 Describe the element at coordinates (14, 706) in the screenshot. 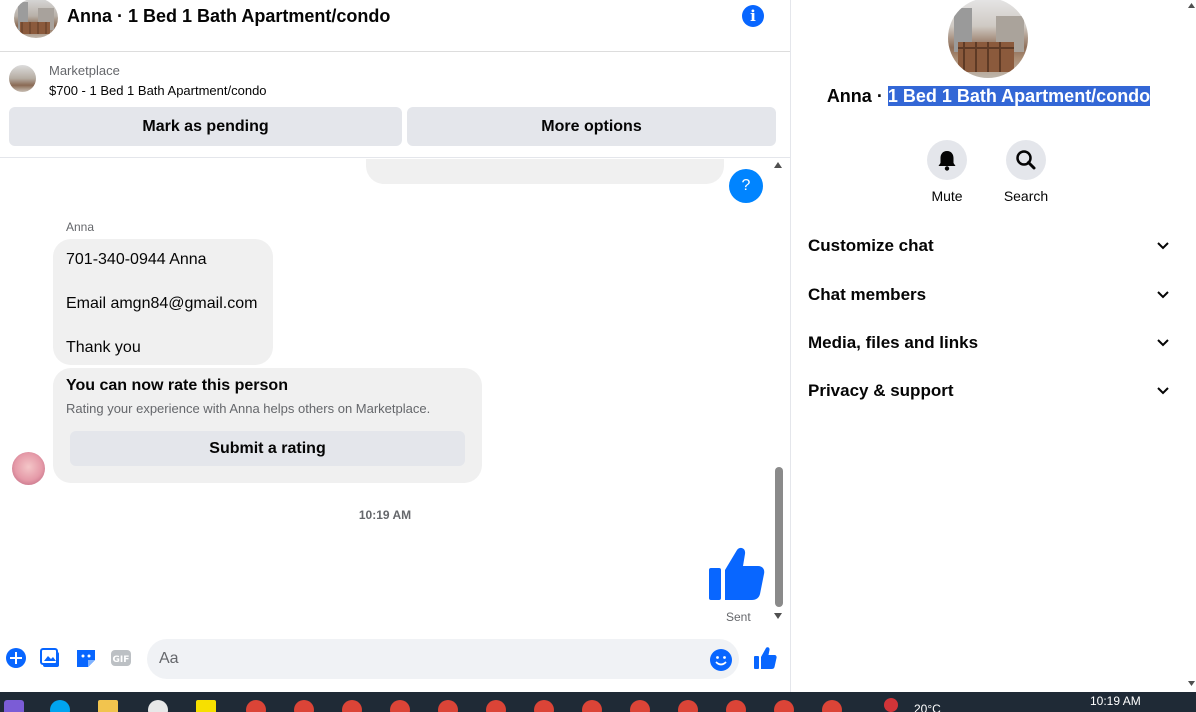

I see `copilot-icon` at that location.